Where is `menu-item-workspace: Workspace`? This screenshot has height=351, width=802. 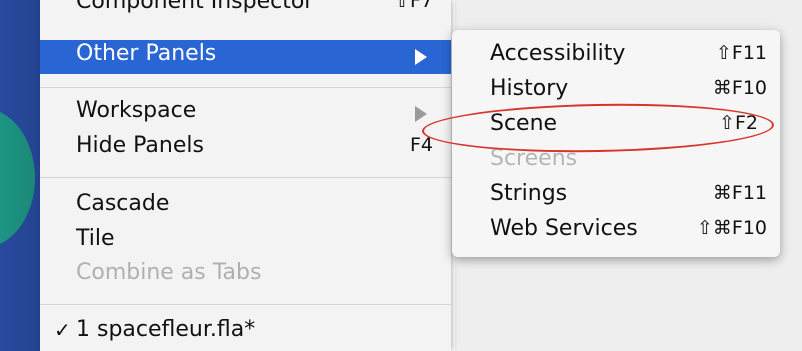
menu-item-workspace: Workspace is located at coordinates (245, 114).